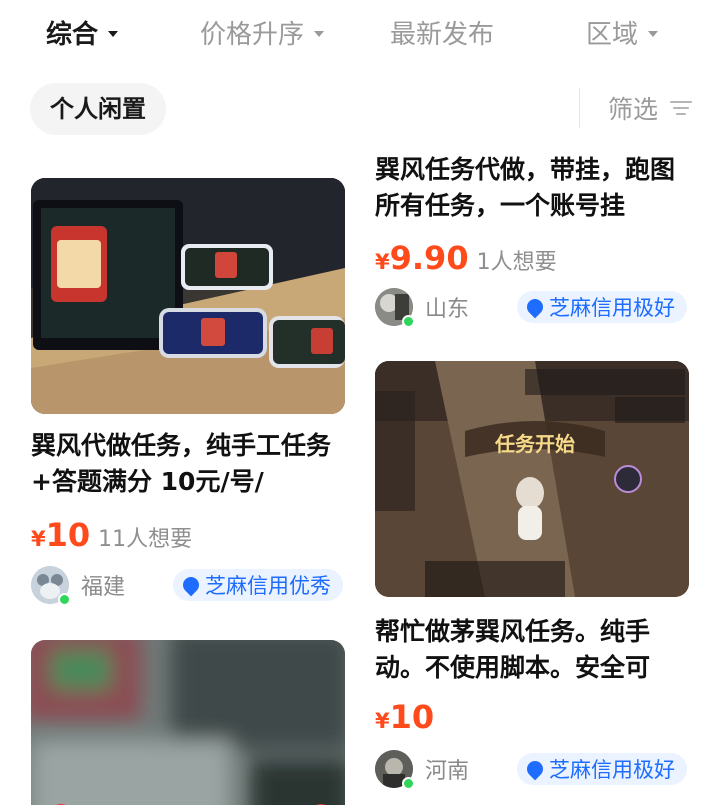 The height and width of the screenshot is (805, 720). I want to click on card-4-image, so click(188, 722).